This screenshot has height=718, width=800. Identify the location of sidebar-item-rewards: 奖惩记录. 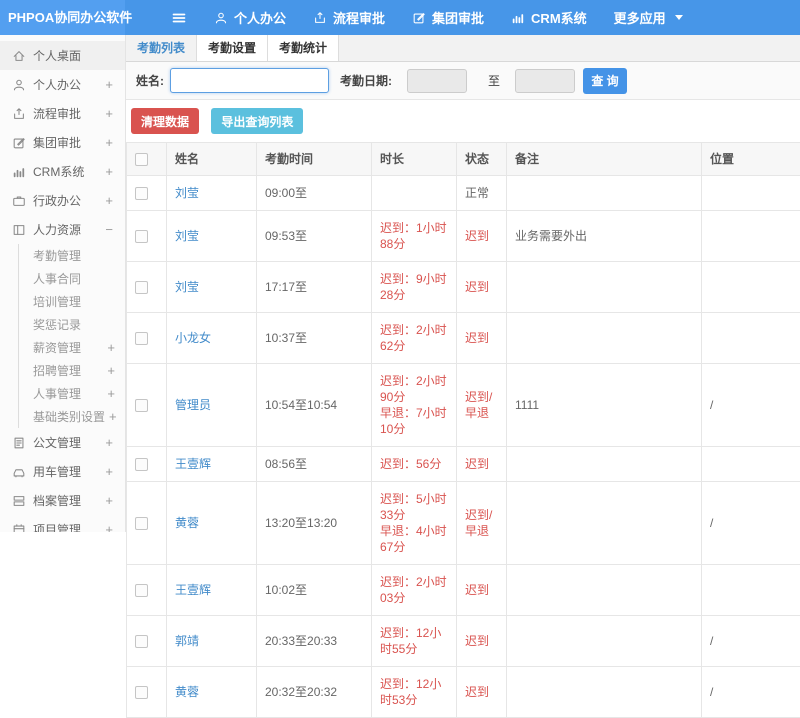
(71, 324).